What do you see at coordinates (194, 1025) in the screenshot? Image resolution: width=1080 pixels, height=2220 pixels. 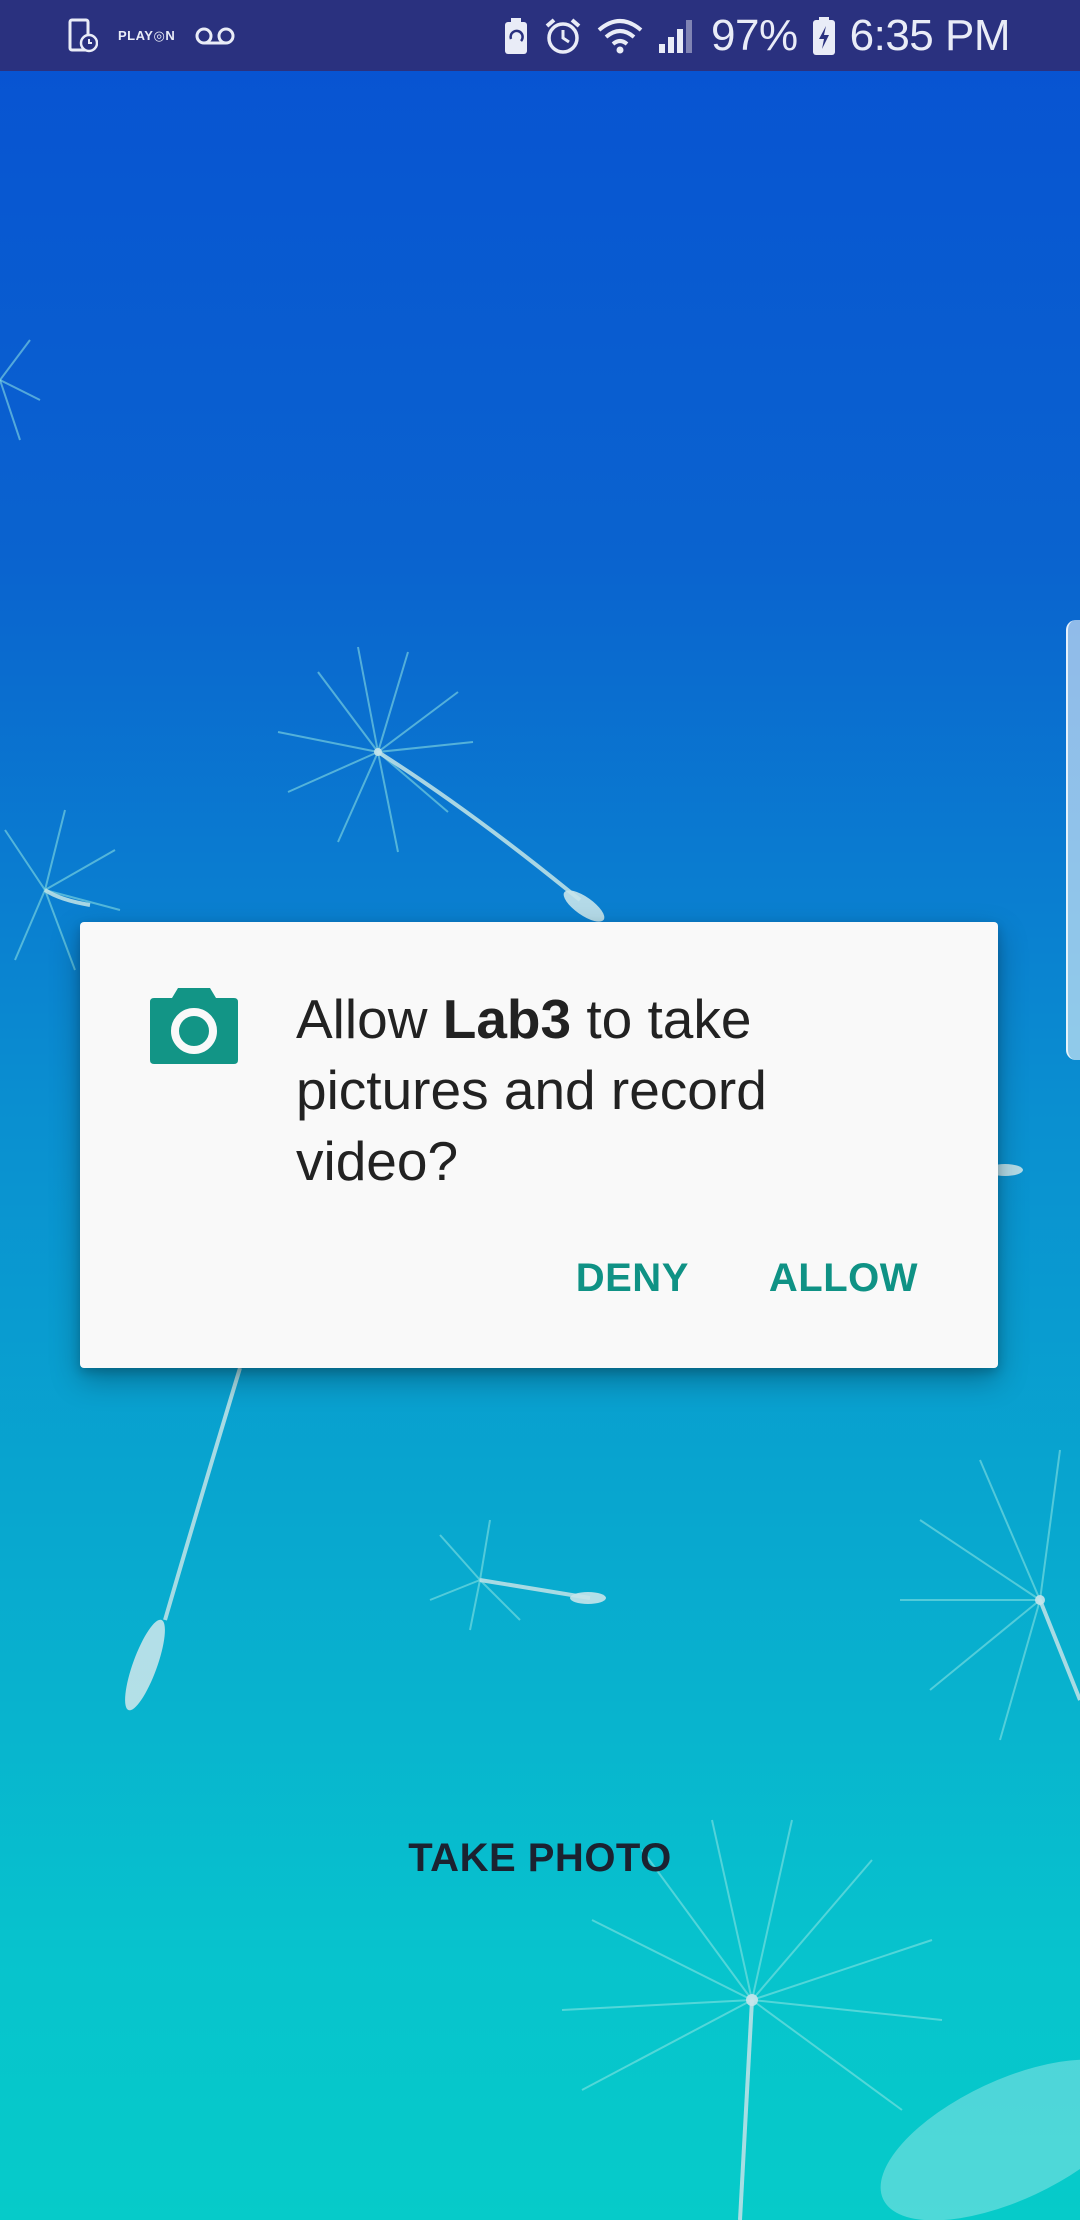 I see `camera-icon` at bounding box center [194, 1025].